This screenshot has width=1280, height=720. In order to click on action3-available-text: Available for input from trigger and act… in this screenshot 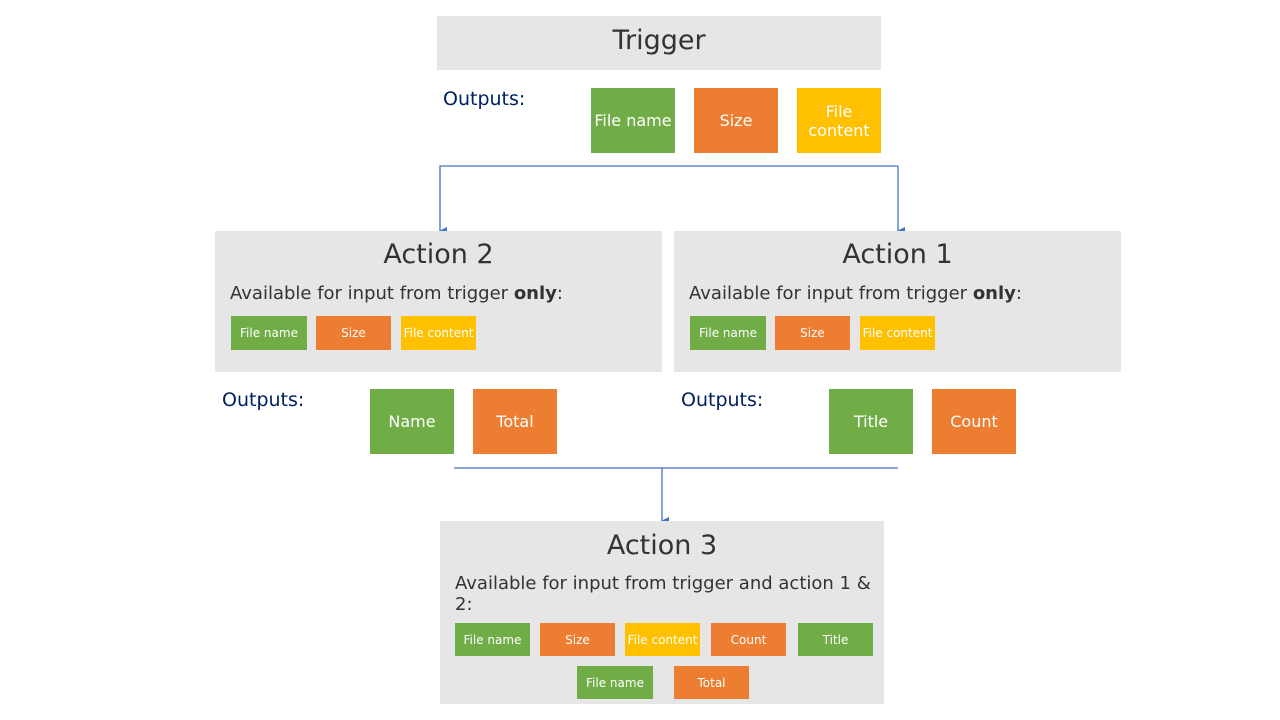, I will do `click(663, 594)`.